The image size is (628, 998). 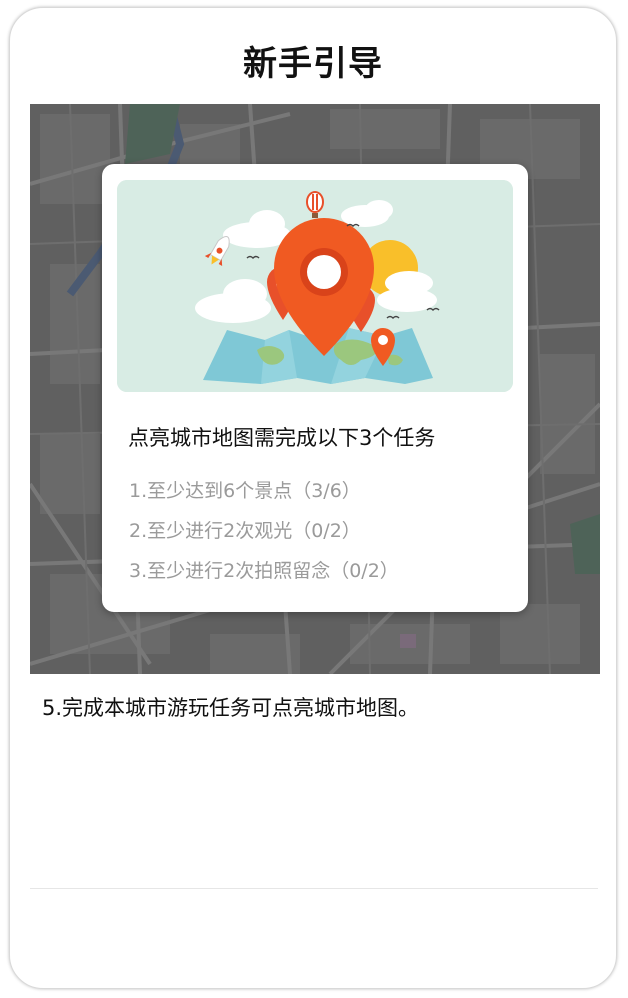 I want to click on map-illustration, so click(x=315, y=286).